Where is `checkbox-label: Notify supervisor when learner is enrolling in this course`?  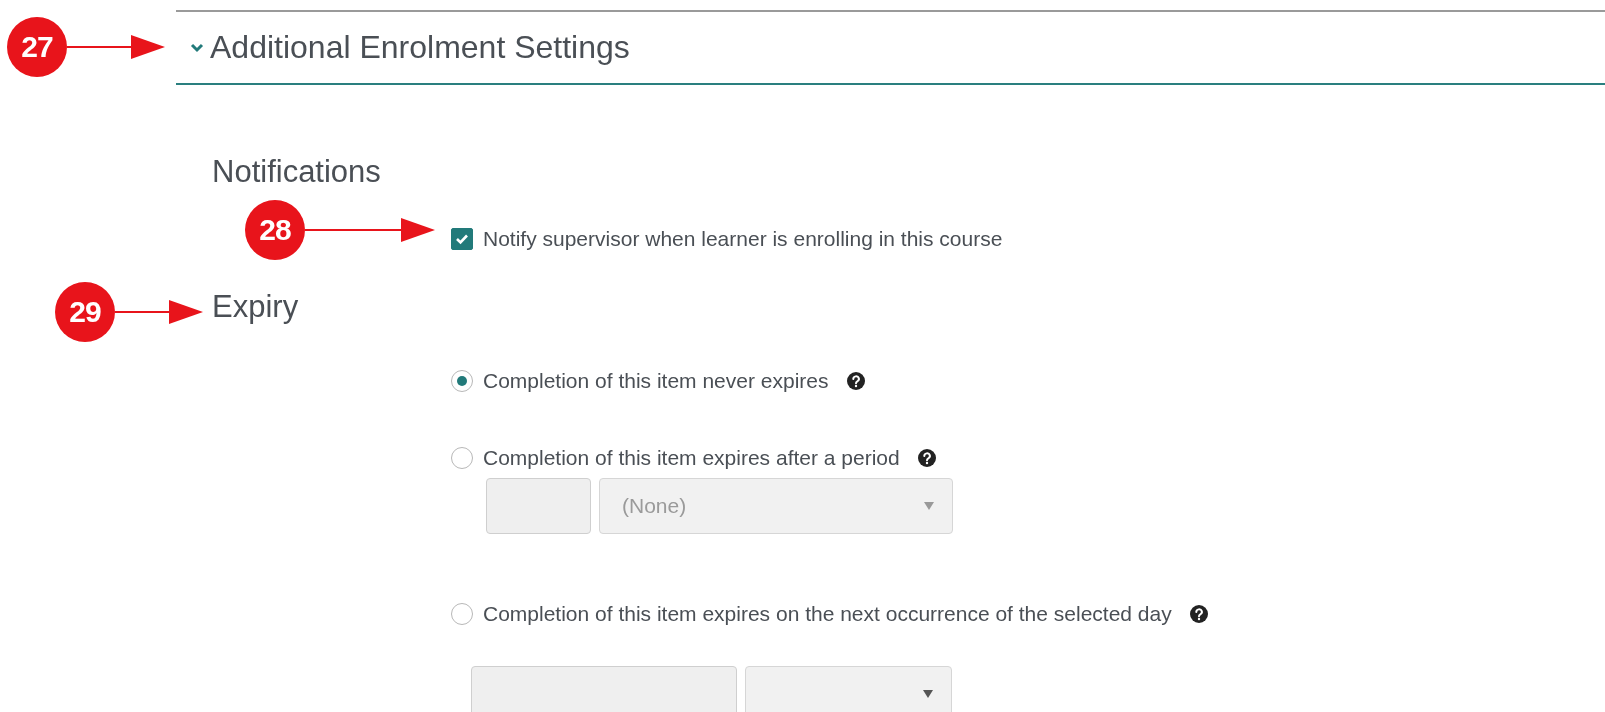 checkbox-label: Notify supervisor when learner is enrolling in this course is located at coordinates (743, 239).